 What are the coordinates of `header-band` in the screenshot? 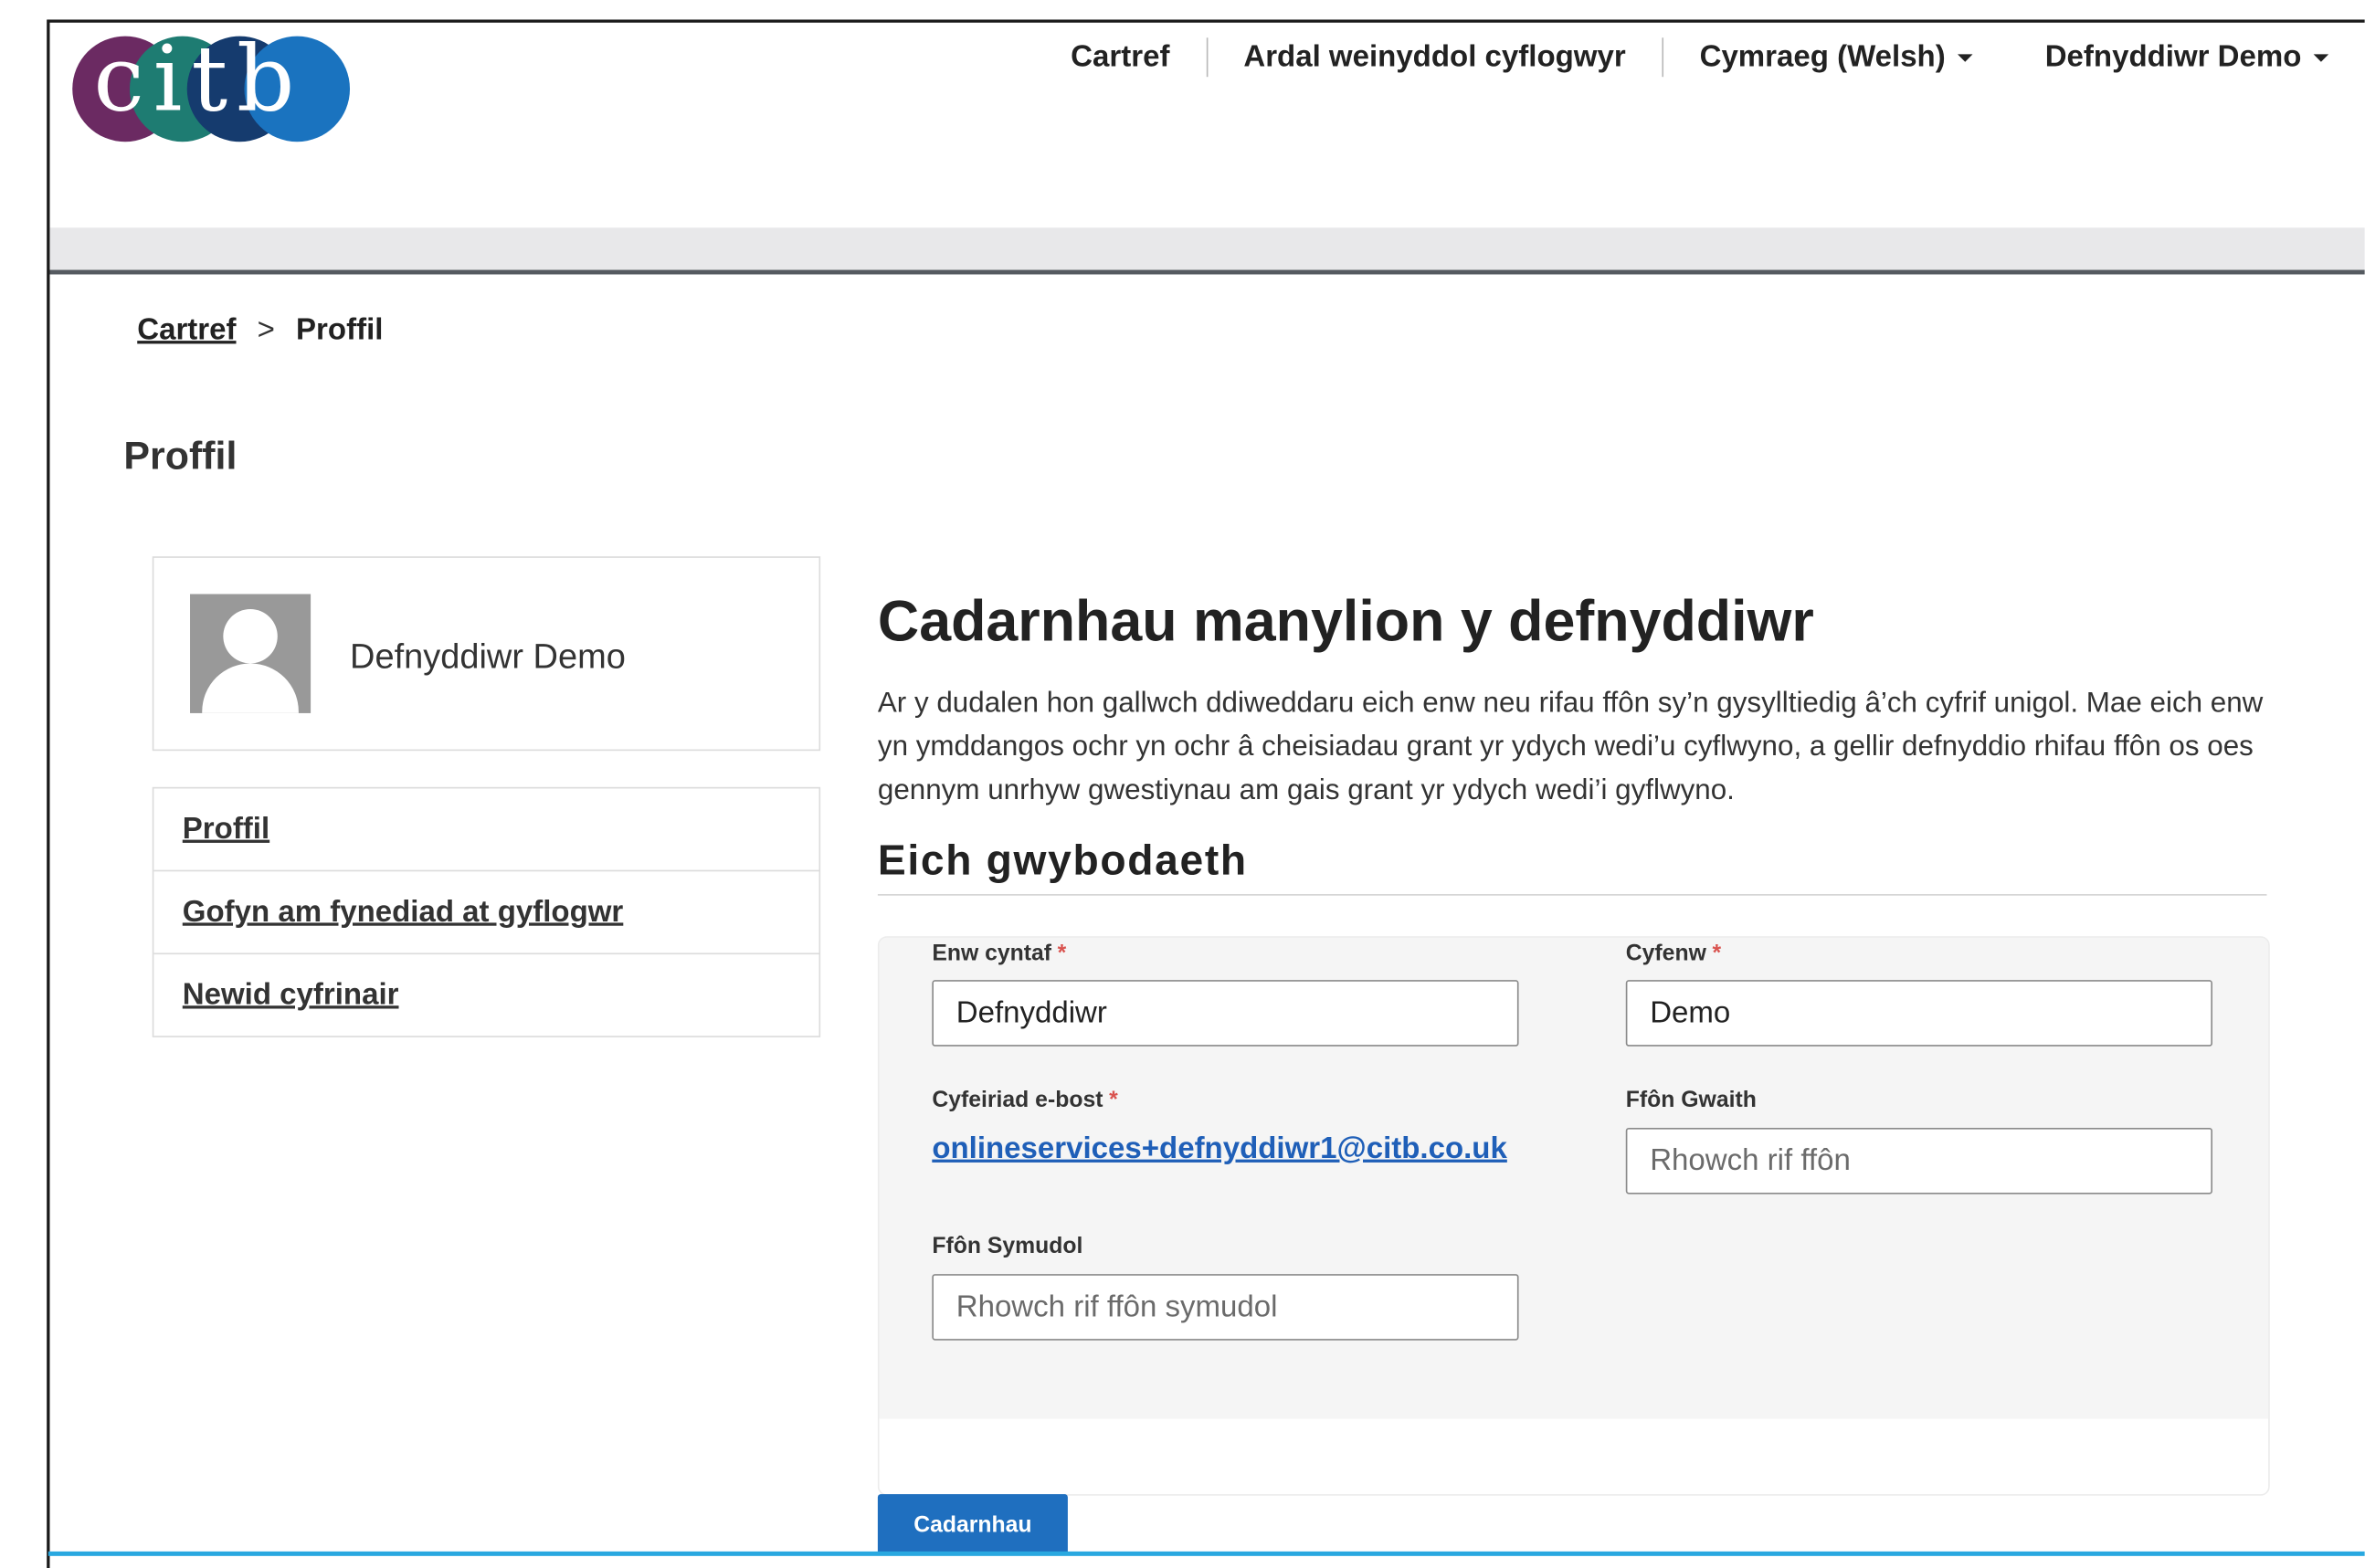 It's located at (1207, 248).